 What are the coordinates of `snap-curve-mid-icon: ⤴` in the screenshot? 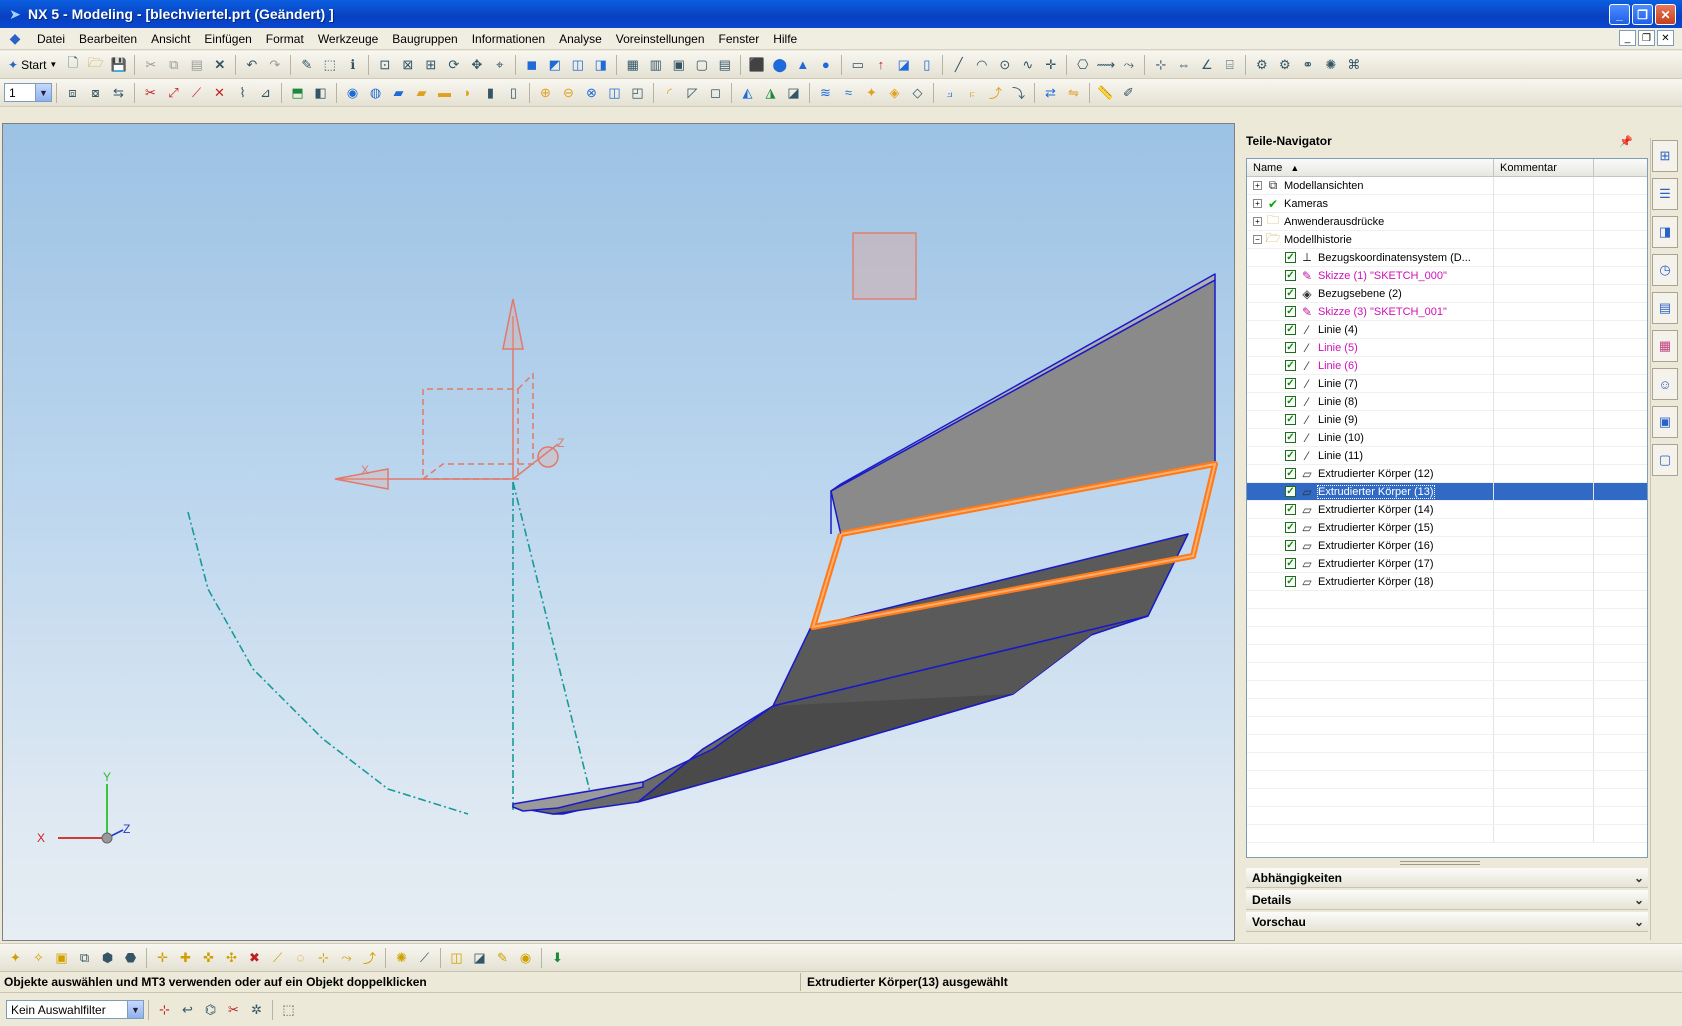 It's located at (369, 957).